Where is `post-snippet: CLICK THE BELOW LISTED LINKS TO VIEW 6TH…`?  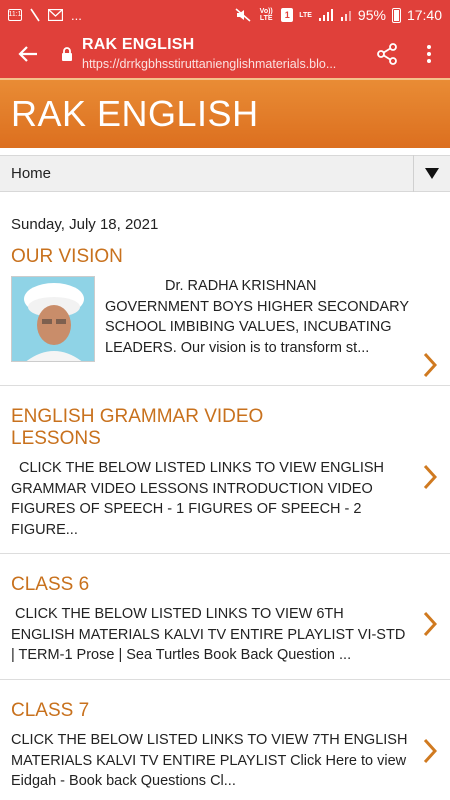 post-snippet: CLICK THE BELOW LISTED LINKS TO VIEW 6TH… is located at coordinates (208, 634).